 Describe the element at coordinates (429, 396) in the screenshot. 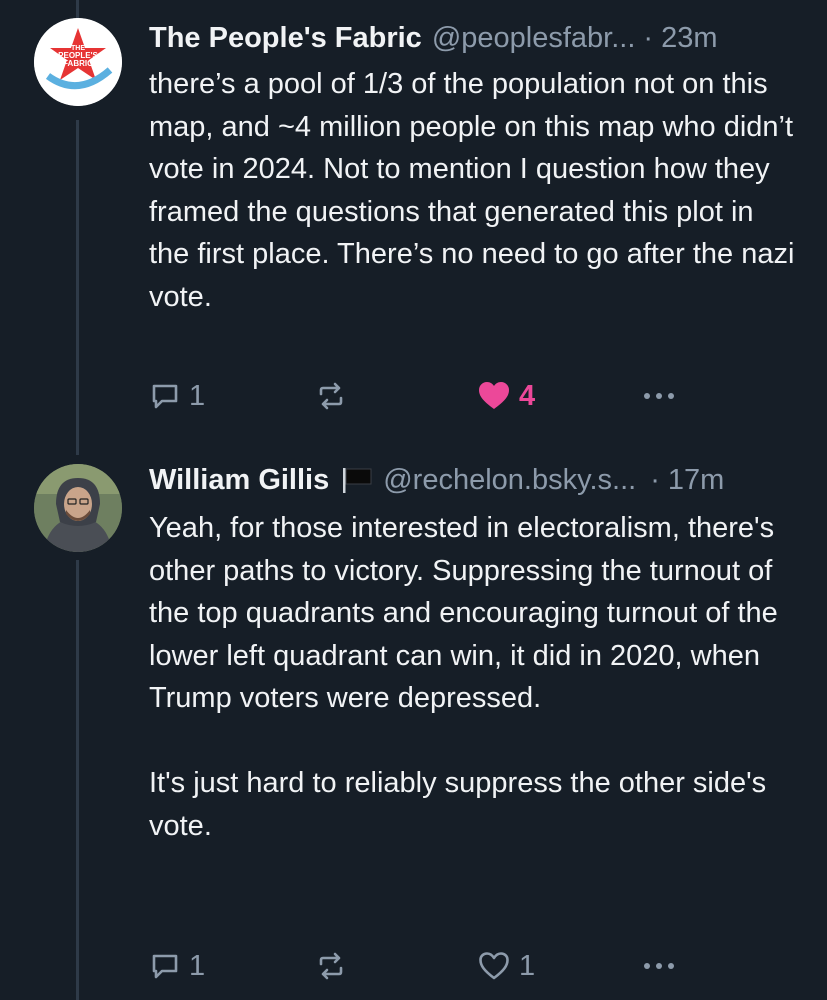

I see `post-actions: 1 4` at that location.